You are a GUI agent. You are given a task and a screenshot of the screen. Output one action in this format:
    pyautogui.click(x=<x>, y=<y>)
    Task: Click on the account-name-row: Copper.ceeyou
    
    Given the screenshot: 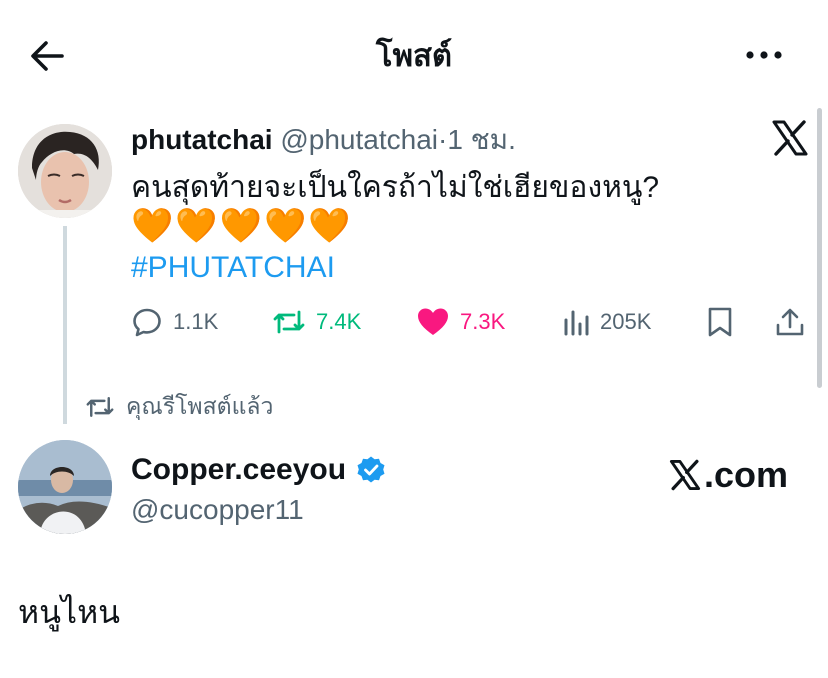 What is the action you would take?
    pyautogui.click(x=258, y=470)
    